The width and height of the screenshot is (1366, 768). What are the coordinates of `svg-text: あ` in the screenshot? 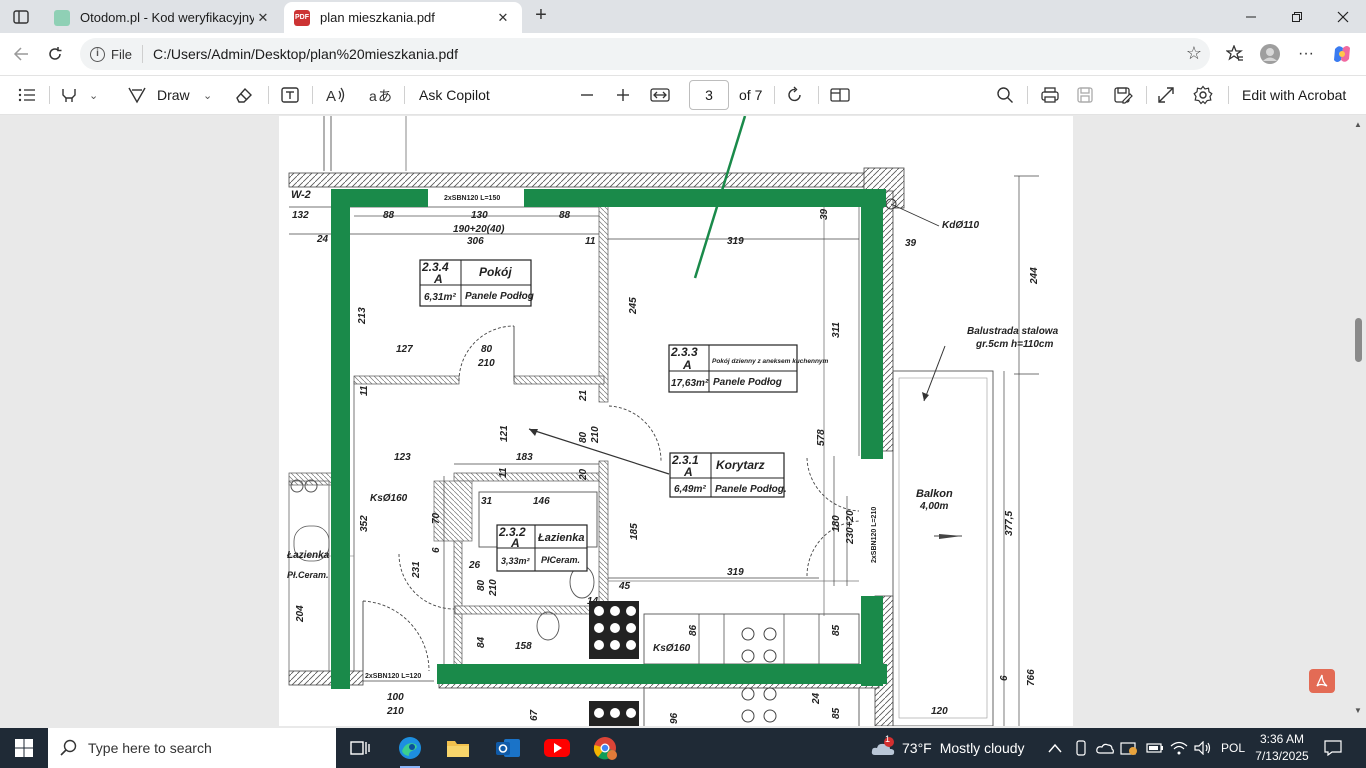 It's located at (384, 96).